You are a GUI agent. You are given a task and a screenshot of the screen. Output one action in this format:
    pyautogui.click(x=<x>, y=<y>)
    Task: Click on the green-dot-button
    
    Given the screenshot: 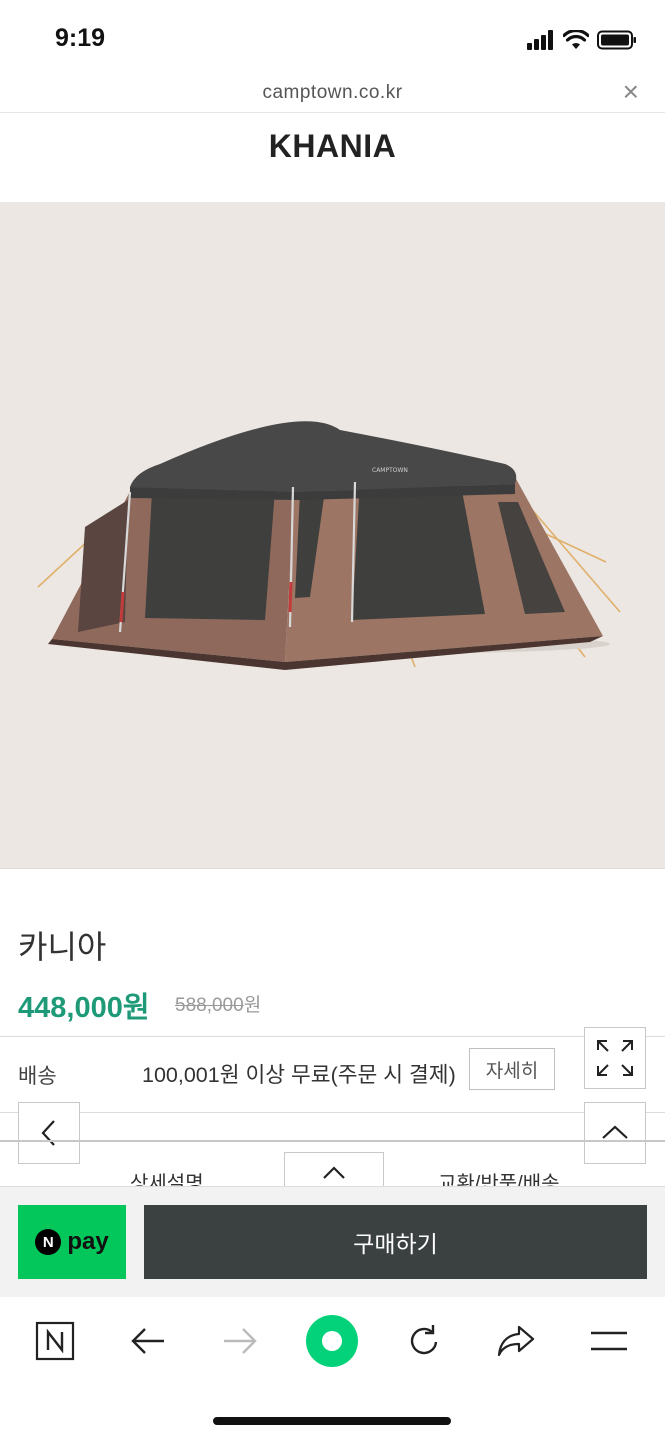 What is the action you would take?
    pyautogui.click(x=332, y=1341)
    